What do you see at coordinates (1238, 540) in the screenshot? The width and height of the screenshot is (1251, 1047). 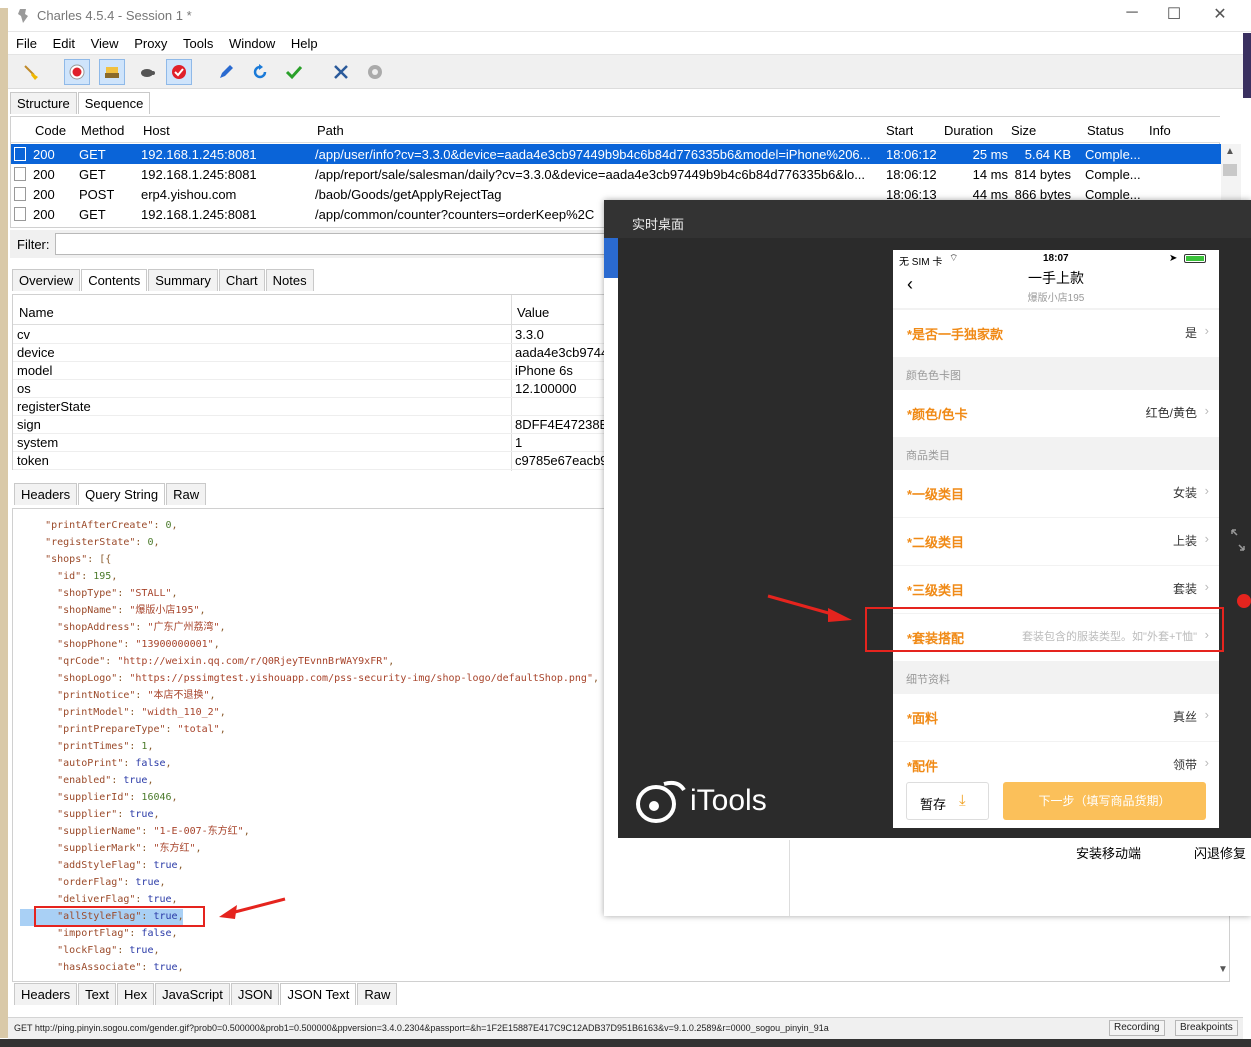 I see `expand-icon` at bounding box center [1238, 540].